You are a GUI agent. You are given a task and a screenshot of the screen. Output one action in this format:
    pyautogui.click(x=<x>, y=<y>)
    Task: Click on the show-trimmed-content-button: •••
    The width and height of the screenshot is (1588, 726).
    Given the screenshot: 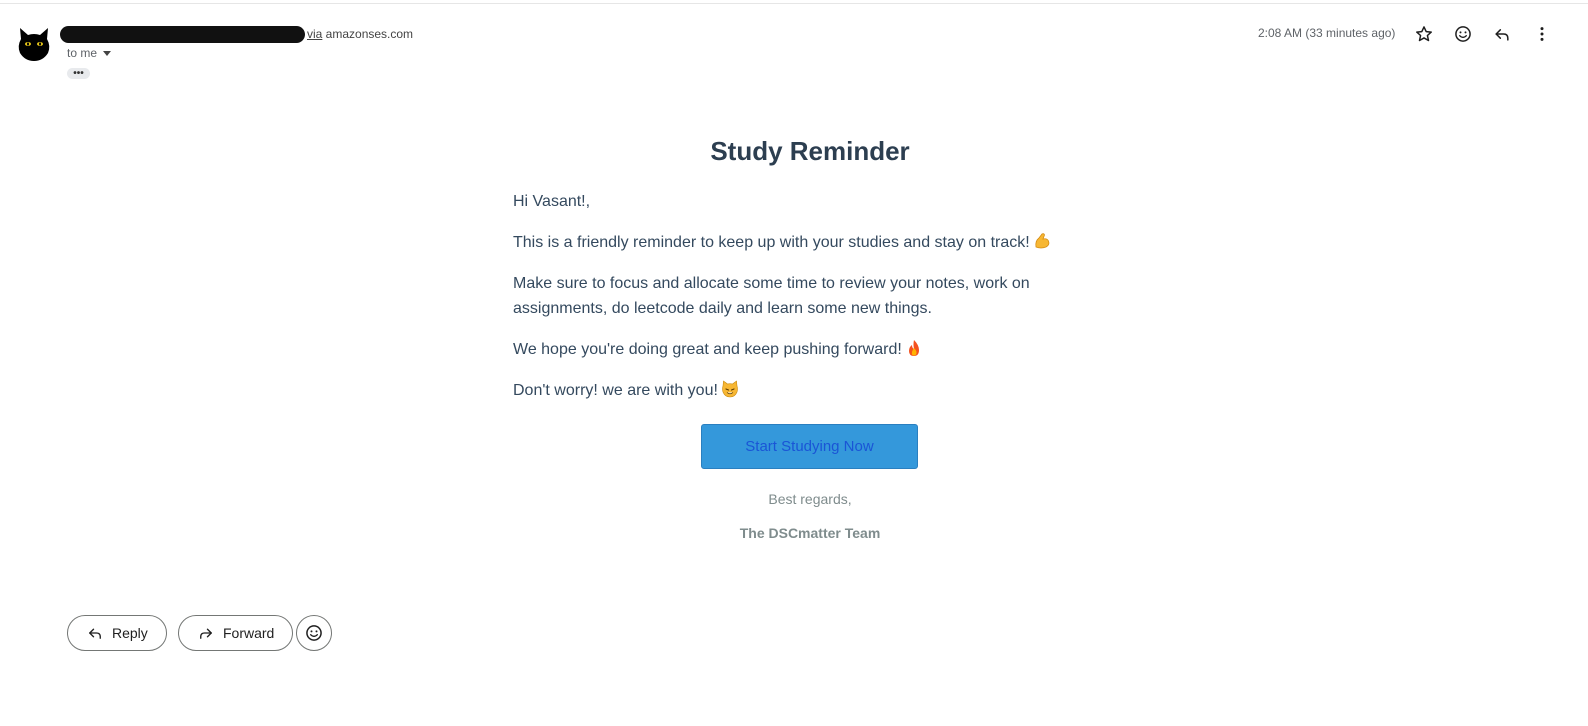 What is the action you would take?
    pyautogui.click(x=78, y=73)
    